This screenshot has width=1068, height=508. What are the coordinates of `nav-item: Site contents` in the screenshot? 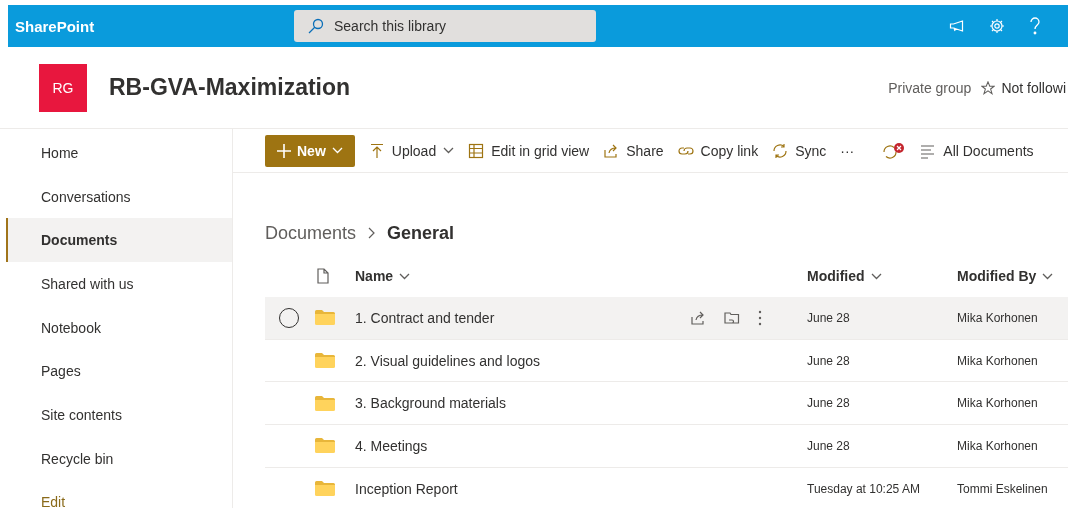 It's located at (119, 415).